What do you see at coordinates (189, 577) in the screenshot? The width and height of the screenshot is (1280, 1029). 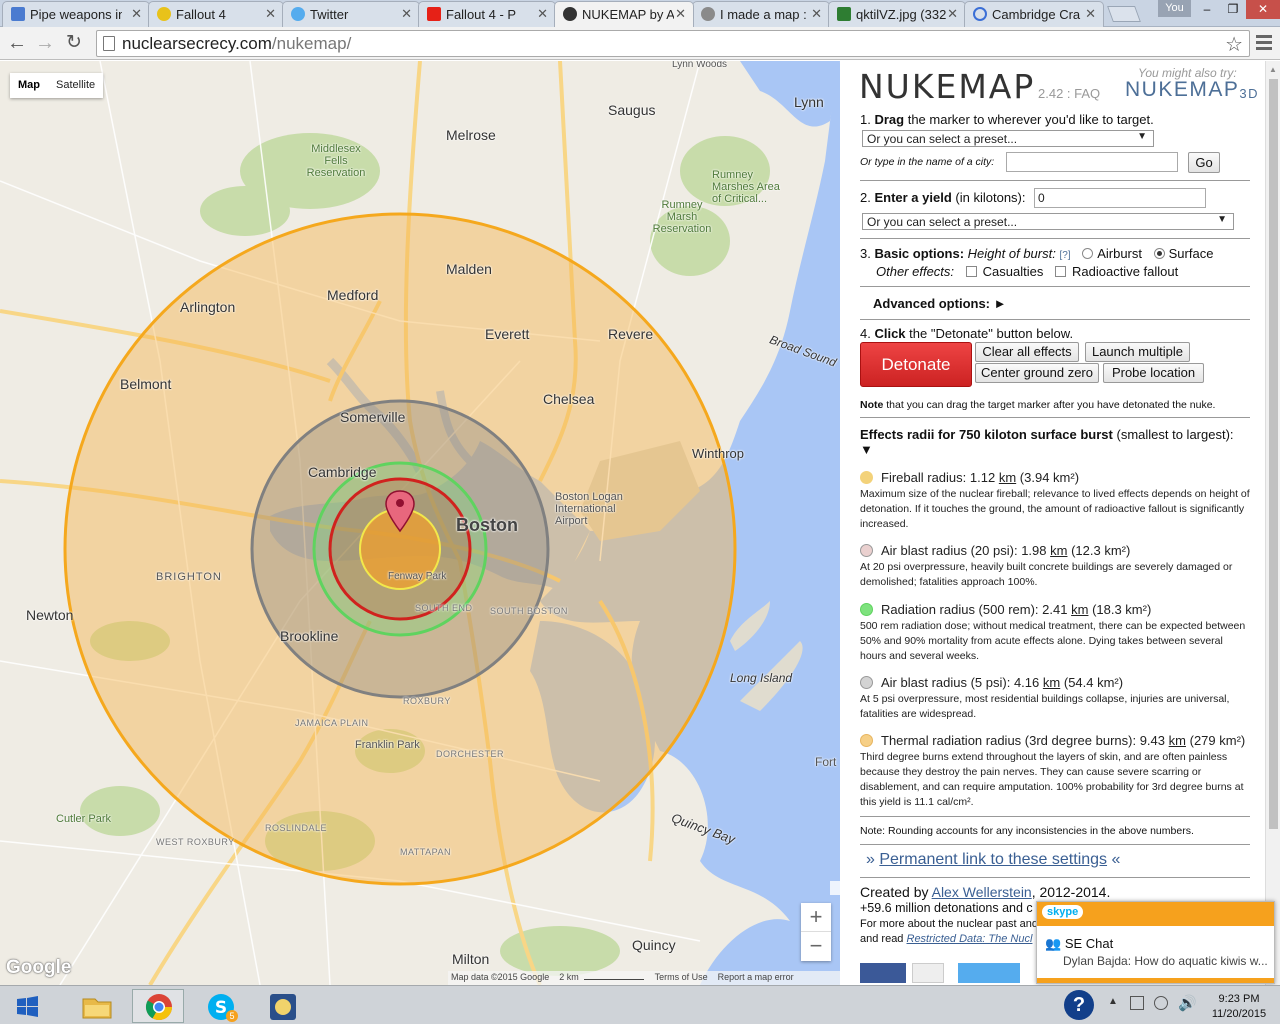 I see `map-label-brighton: BRIGHTON` at bounding box center [189, 577].